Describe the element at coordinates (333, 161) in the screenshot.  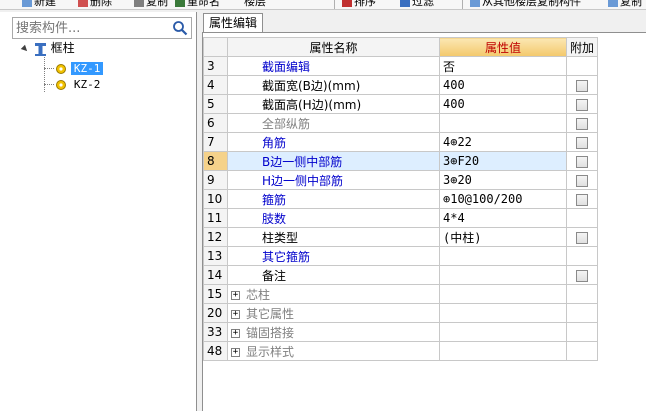
I see `property-name-cell: B边一侧中部筋` at that location.